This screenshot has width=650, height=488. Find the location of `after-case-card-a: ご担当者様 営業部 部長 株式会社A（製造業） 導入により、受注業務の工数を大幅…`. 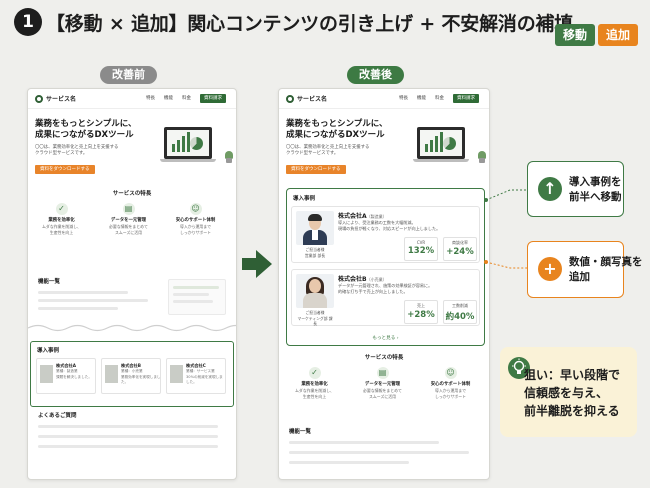

after-case-card-a: ご担当者様 営業部 部長 株式会社A（製造業） 導入により、受注業務の工数を大幅… is located at coordinates (385, 234).